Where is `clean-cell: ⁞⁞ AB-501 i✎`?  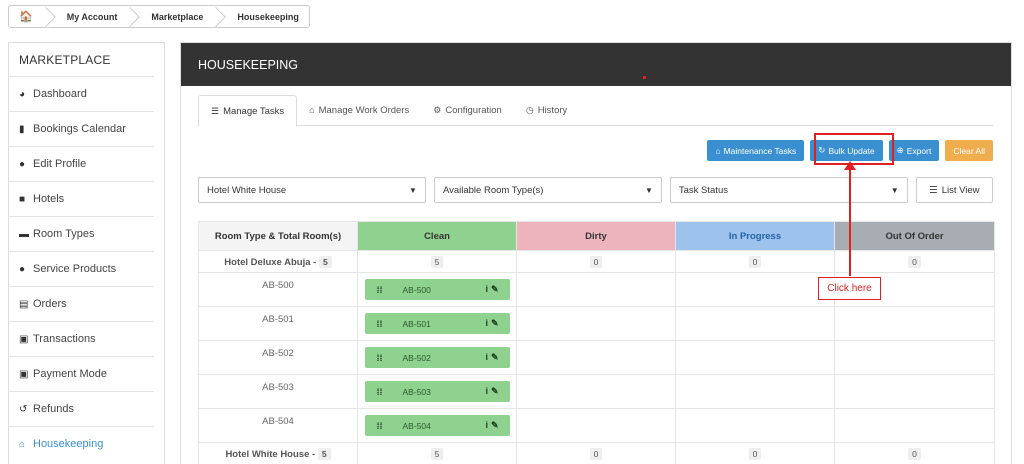 clean-cell: ⁞⁞ AB-501 i✎ is located at coordinates (437, 323).